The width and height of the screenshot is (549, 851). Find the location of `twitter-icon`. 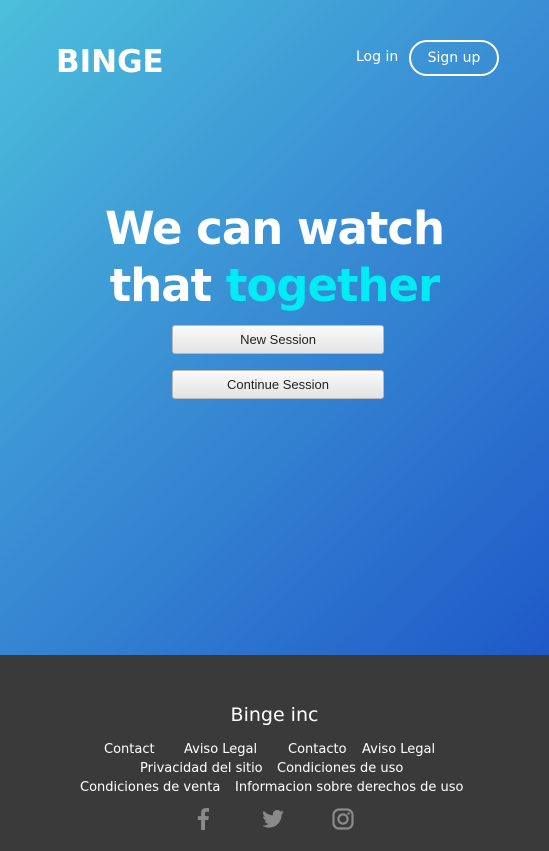

twitter-icon is located at coordinates (273, 819).